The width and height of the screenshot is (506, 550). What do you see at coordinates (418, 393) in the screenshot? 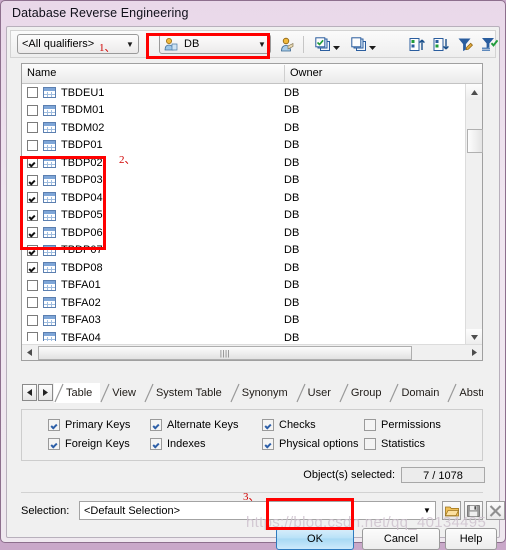
I see `tab-domain: Domain` at bounding box center [418, 393].